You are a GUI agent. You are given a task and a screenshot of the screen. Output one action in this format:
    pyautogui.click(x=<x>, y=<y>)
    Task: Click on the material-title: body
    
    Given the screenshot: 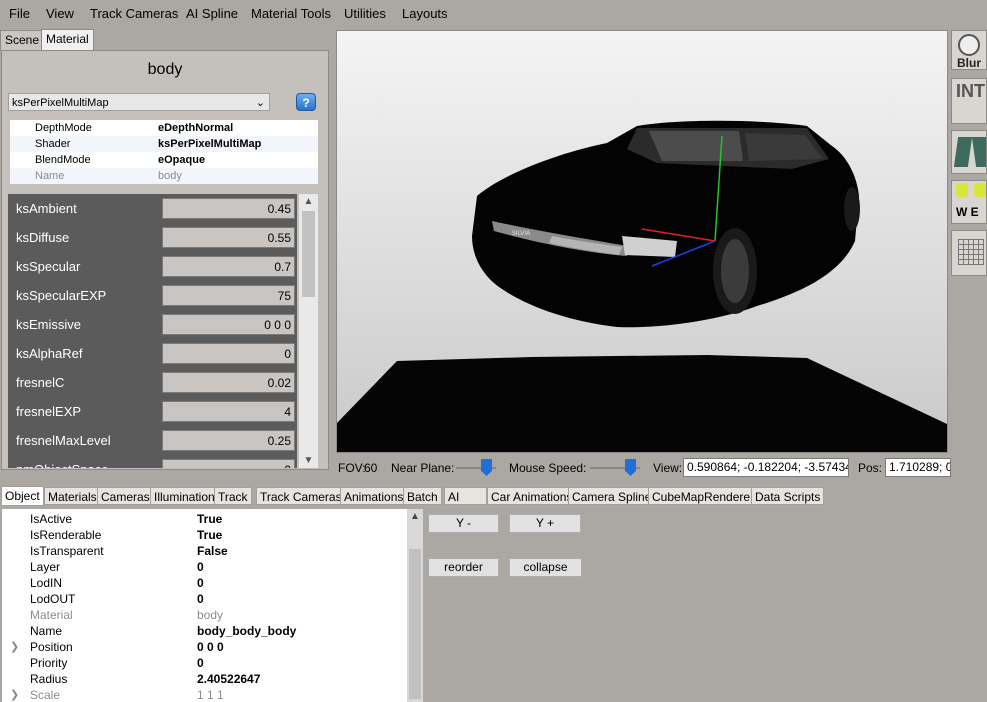 What is the action you would take?
    pyautogui.click(x=165, y=69)
    